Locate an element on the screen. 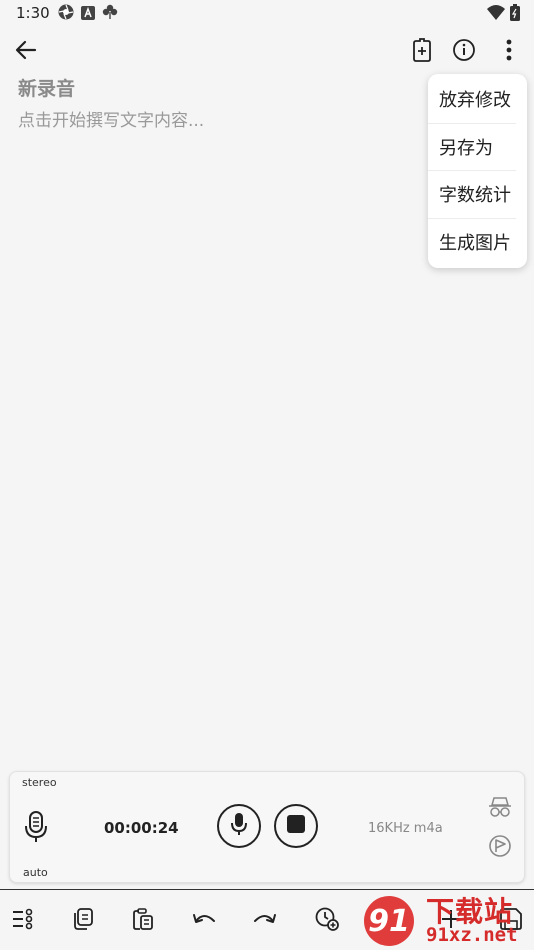  add-time-icon is located at coordinates (327, 919).